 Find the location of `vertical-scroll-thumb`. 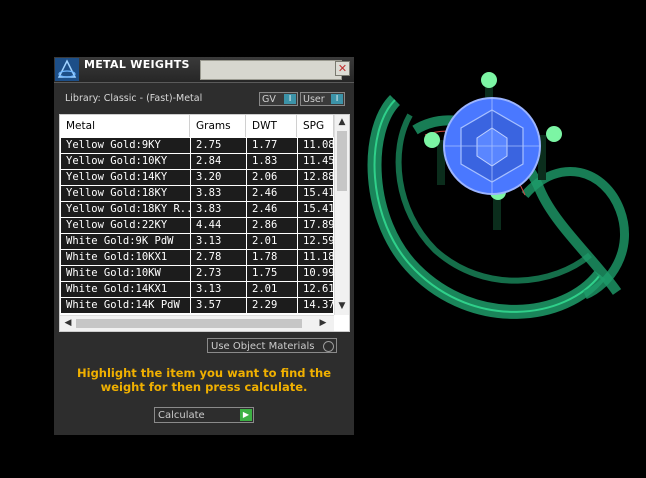

vertical-scroll-thumb is located at coordinates (342, 161).